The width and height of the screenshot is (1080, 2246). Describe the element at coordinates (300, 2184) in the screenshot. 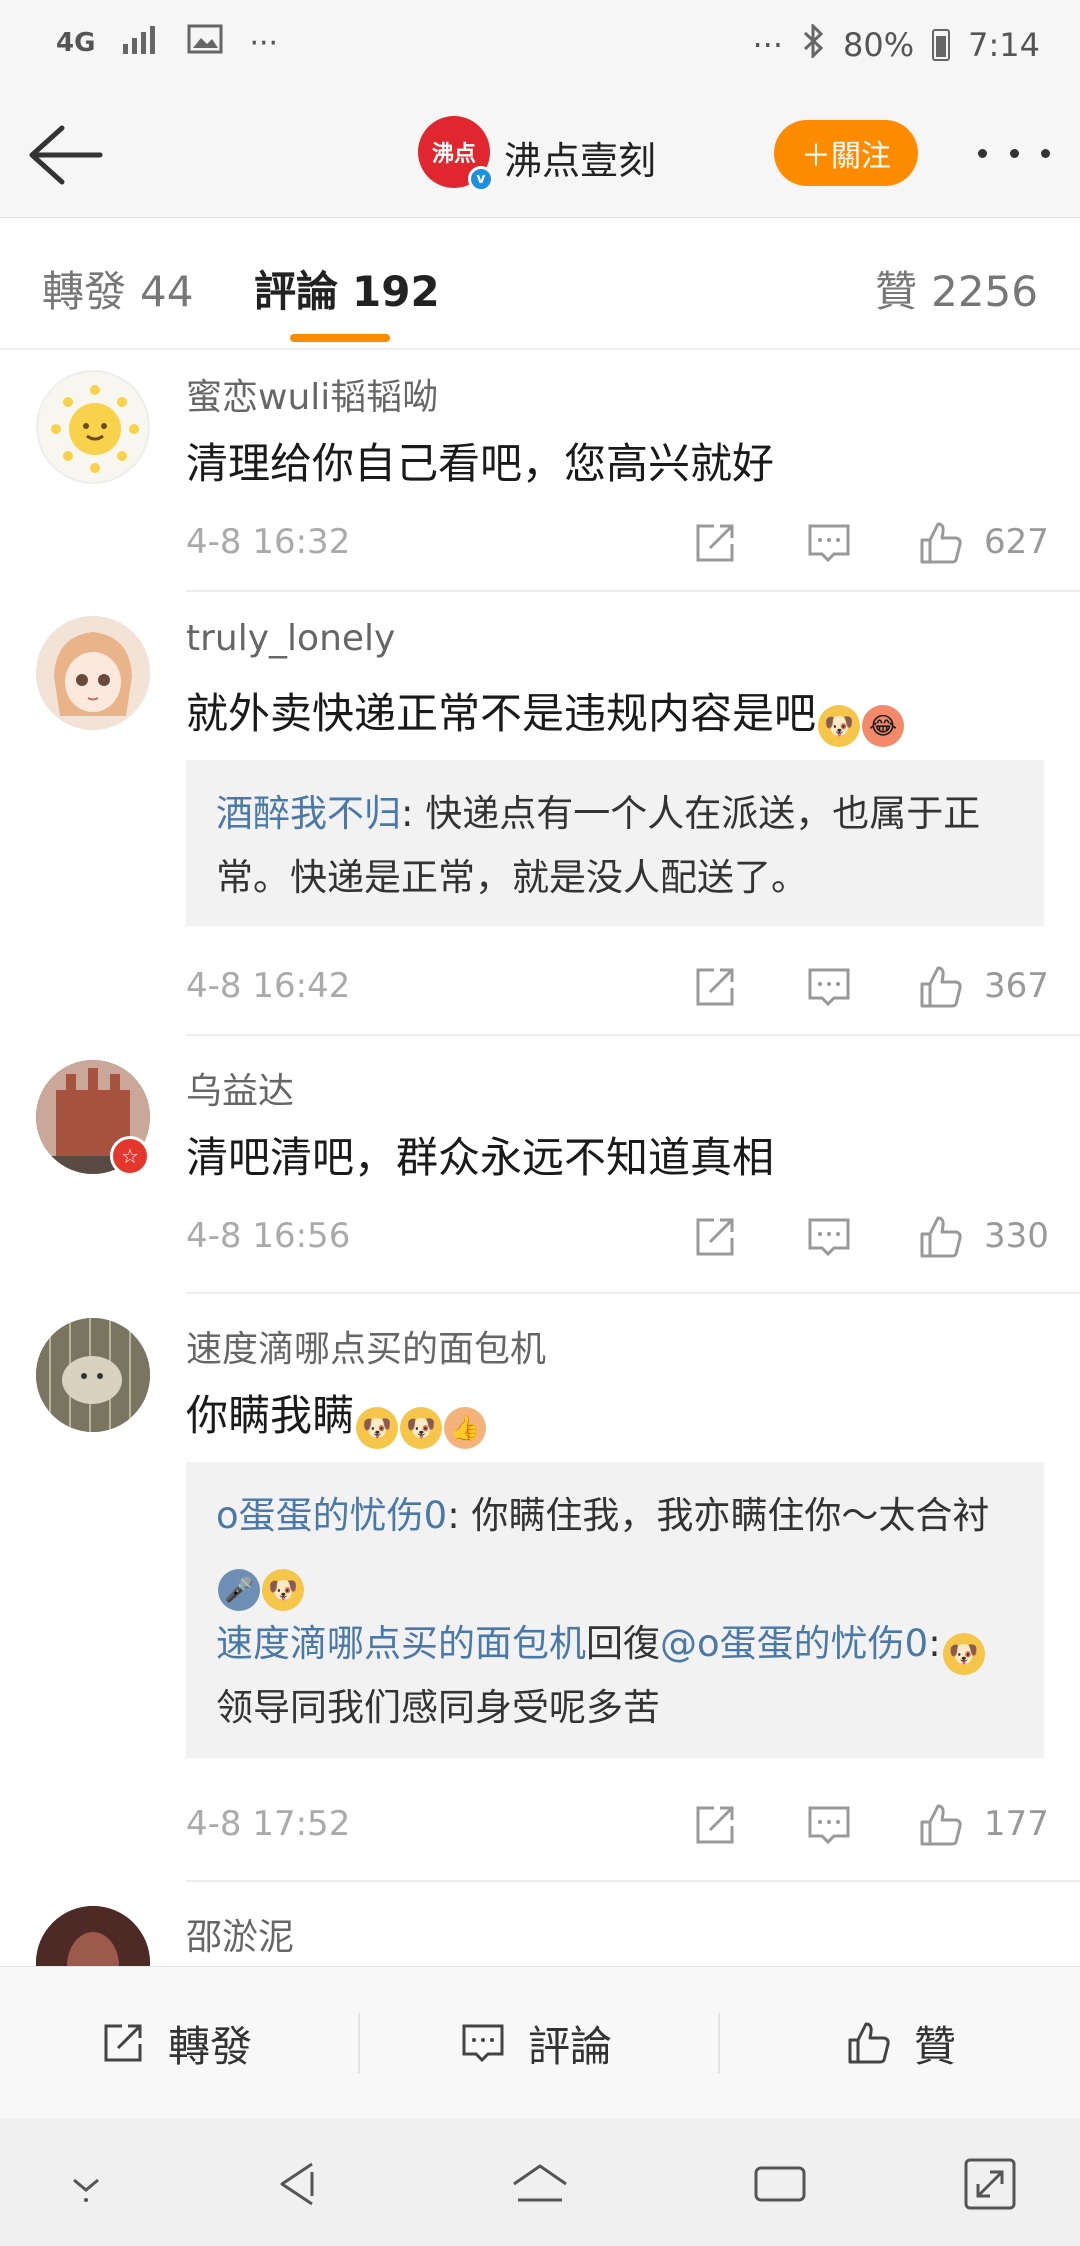

I see `back-nav-icon` at that location.